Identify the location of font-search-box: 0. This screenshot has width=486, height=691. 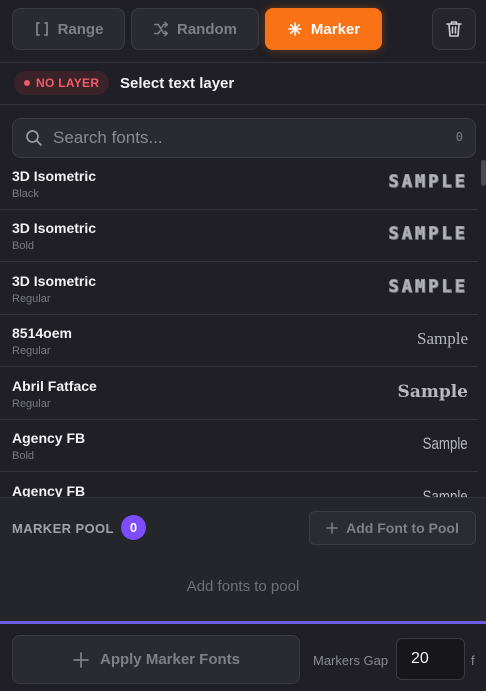
(244, 138).